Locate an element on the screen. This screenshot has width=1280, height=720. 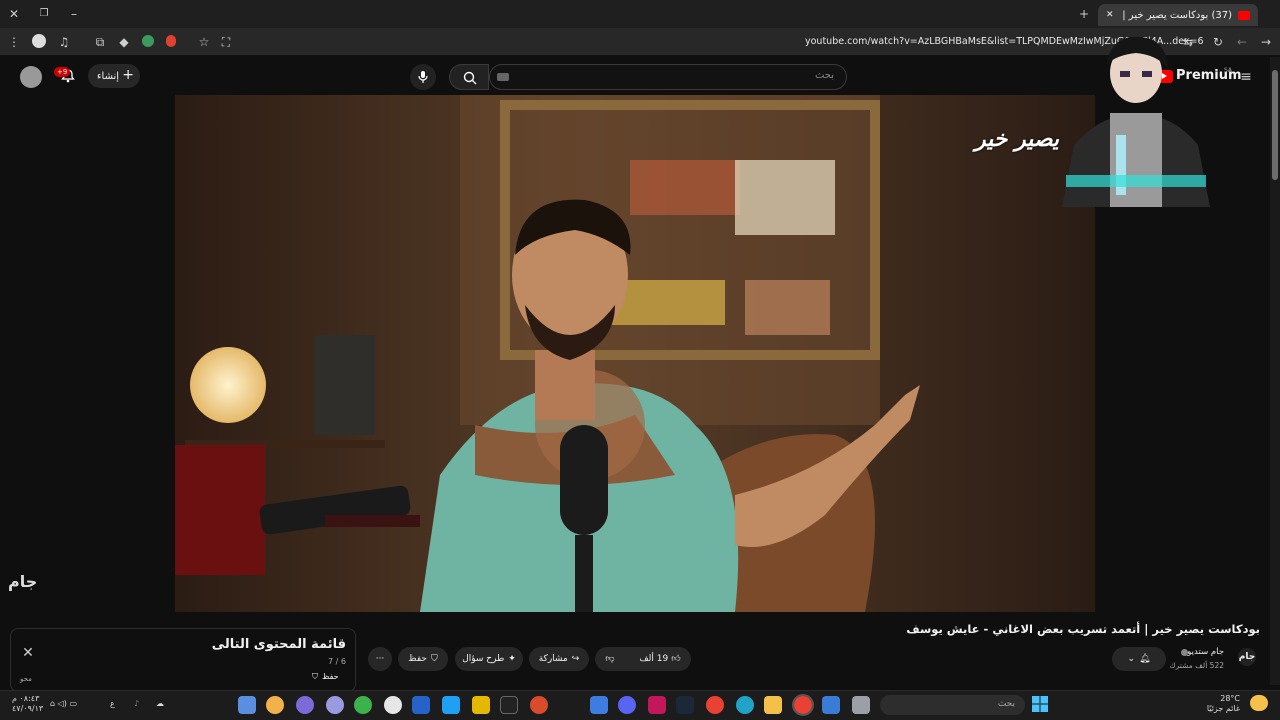
playlist-position: 7 / 6 is located at coordinates (337, 661).